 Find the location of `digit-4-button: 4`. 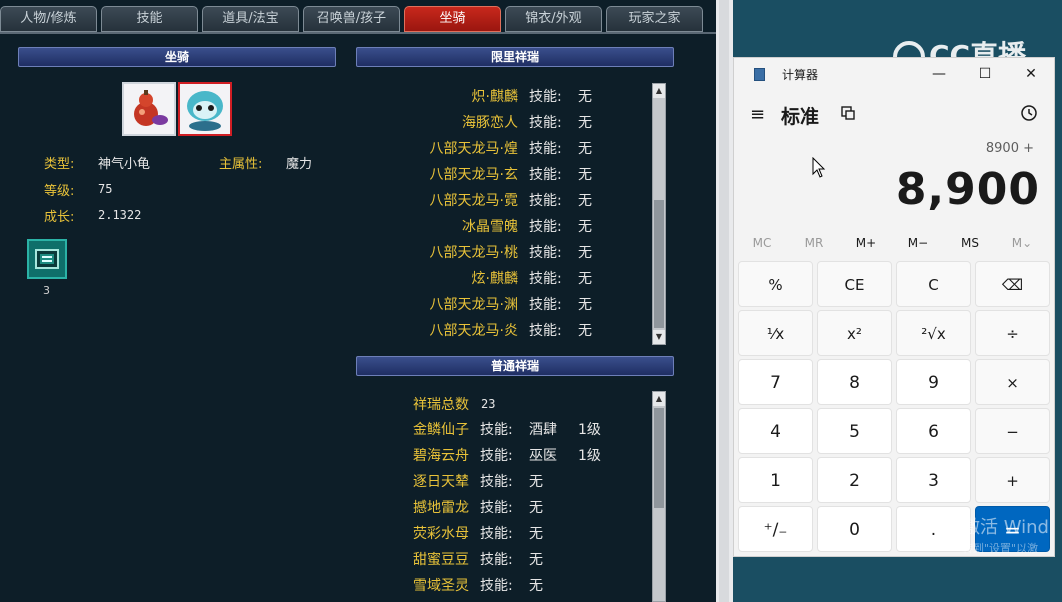

digit-4-button: 4 is located at coordinates (775, 431).